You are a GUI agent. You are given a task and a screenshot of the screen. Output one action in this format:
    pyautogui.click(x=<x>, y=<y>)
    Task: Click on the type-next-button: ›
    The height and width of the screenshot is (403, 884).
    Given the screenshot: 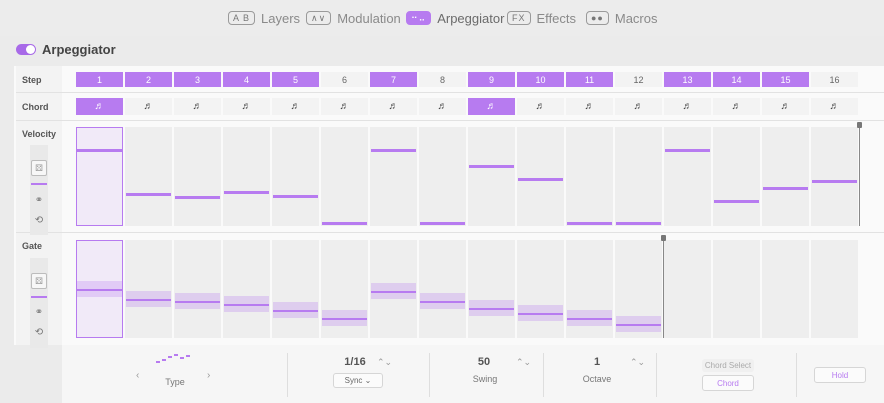 What is the action you would take?
    pyautogui.click(x=208, y=375)
    